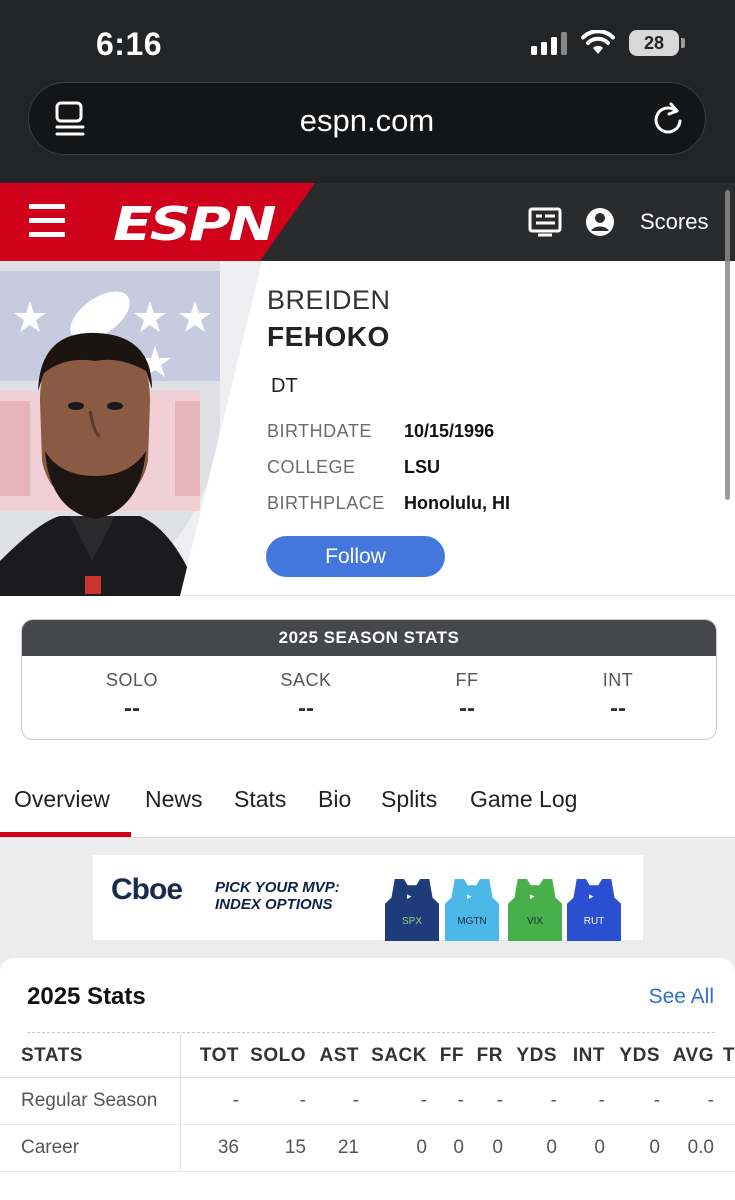  I want to click on column-header: T, so click(724, 1056).